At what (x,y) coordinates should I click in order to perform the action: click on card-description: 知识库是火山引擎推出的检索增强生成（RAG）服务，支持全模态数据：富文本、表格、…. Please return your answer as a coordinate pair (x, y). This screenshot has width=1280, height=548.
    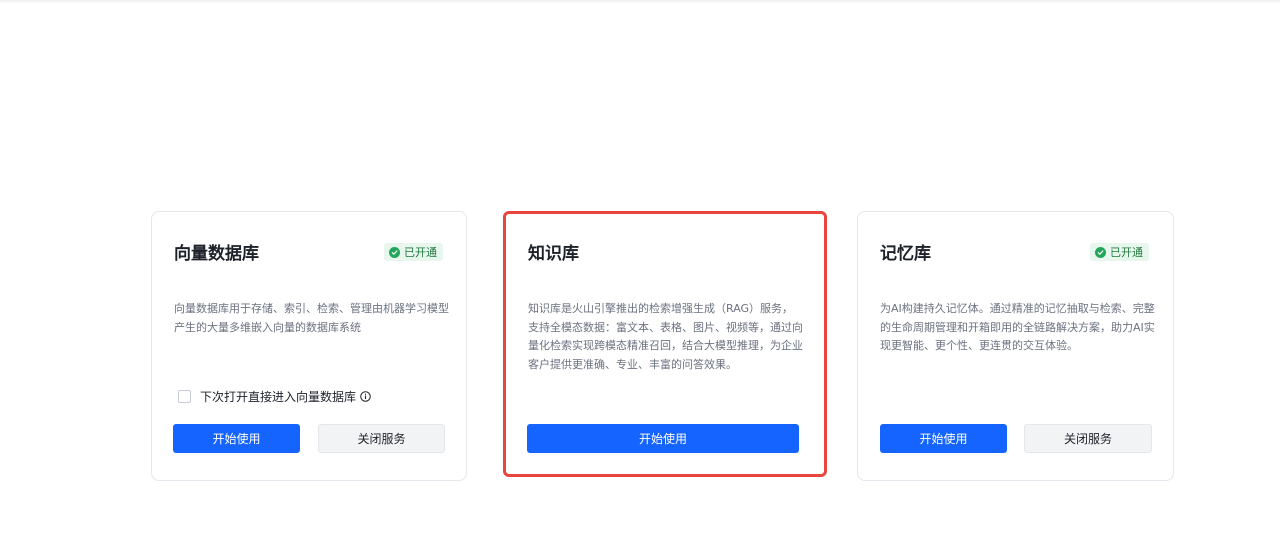
    Looking at the image, I should click on (665, 336).